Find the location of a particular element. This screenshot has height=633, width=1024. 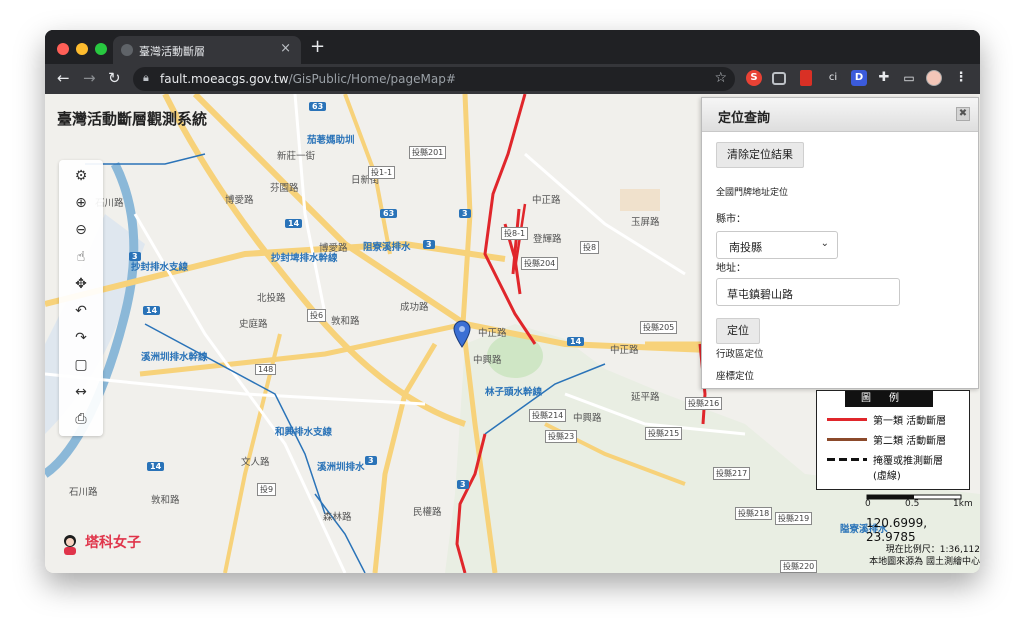

coord-locate-link: 座標定位 is located at coordinates (735, 375).